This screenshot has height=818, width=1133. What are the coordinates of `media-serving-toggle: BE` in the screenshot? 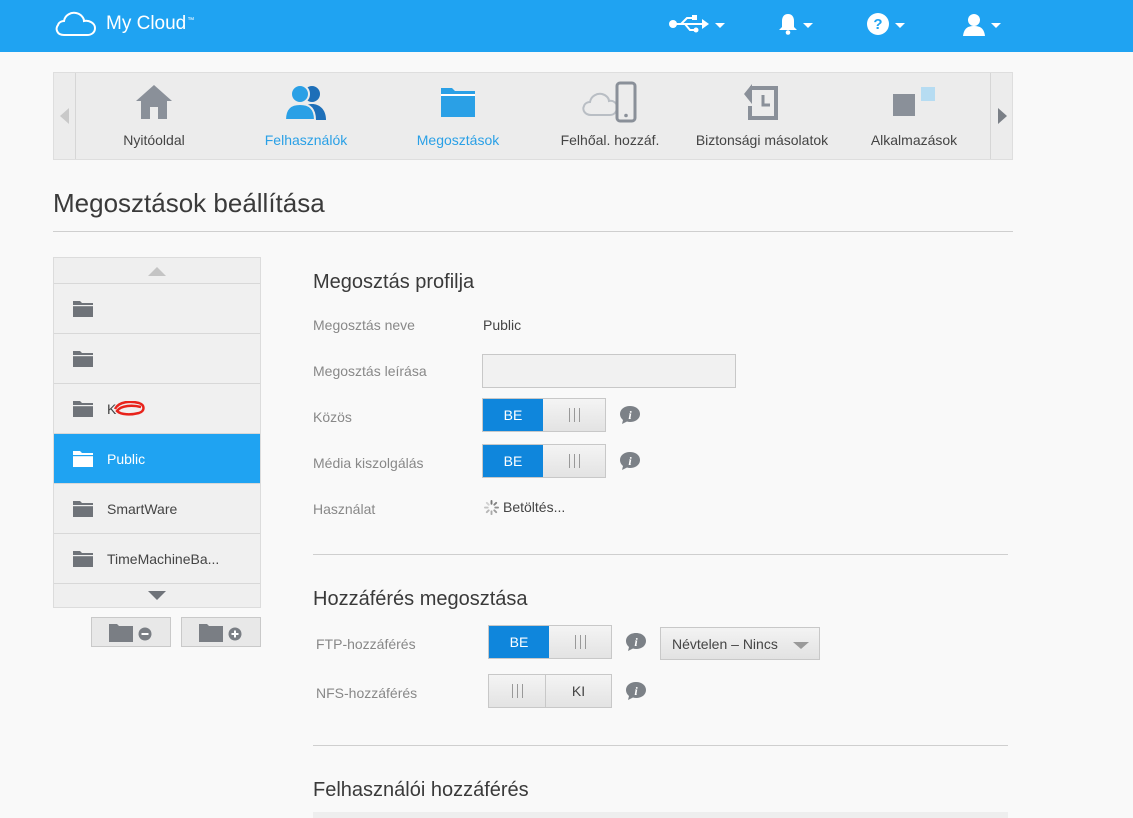 It's located at (544, 461).